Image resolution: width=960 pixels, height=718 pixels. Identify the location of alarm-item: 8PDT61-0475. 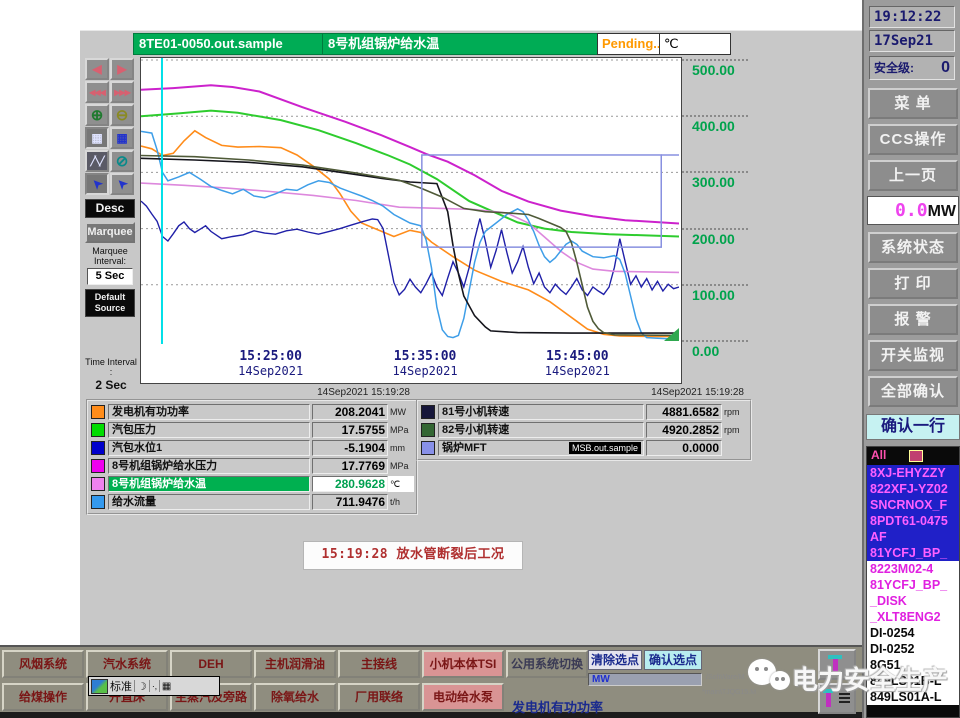
(913, 521).